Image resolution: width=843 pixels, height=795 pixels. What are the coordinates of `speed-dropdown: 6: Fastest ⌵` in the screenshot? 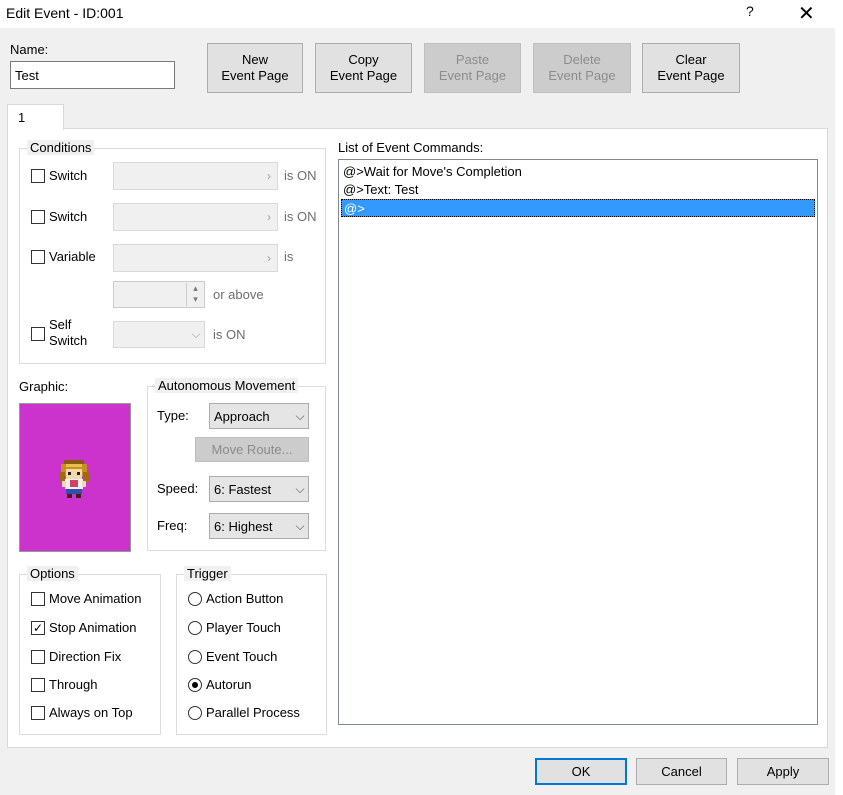 It's located at (259, 489).